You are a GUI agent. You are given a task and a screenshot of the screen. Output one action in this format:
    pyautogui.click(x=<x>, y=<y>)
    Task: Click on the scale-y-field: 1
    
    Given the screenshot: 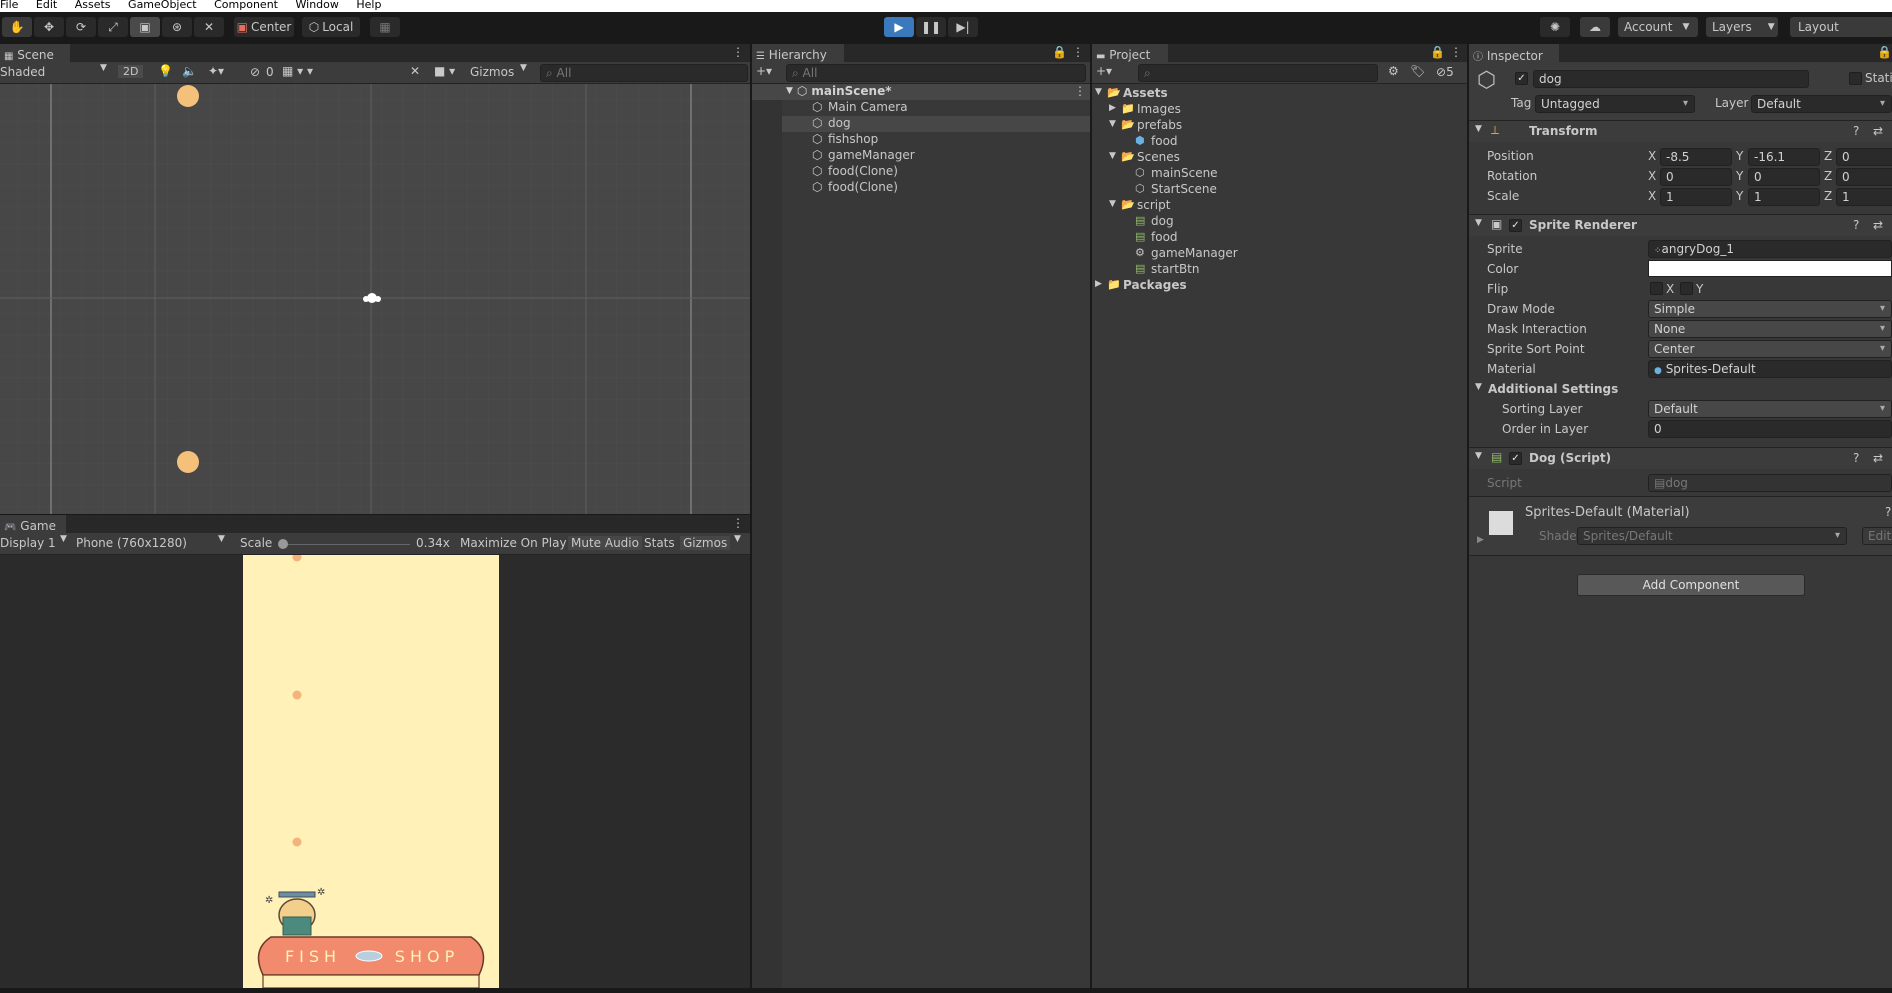 What is the action you would take?
    pyautogui.click(x=1784, y=197)
    